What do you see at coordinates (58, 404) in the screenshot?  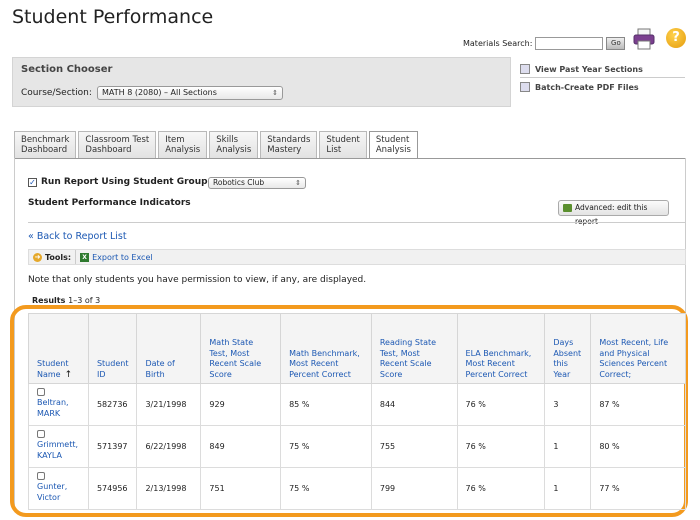 I see `student-name-cell: Beltran, MARK` at bounding box center [58, 404].